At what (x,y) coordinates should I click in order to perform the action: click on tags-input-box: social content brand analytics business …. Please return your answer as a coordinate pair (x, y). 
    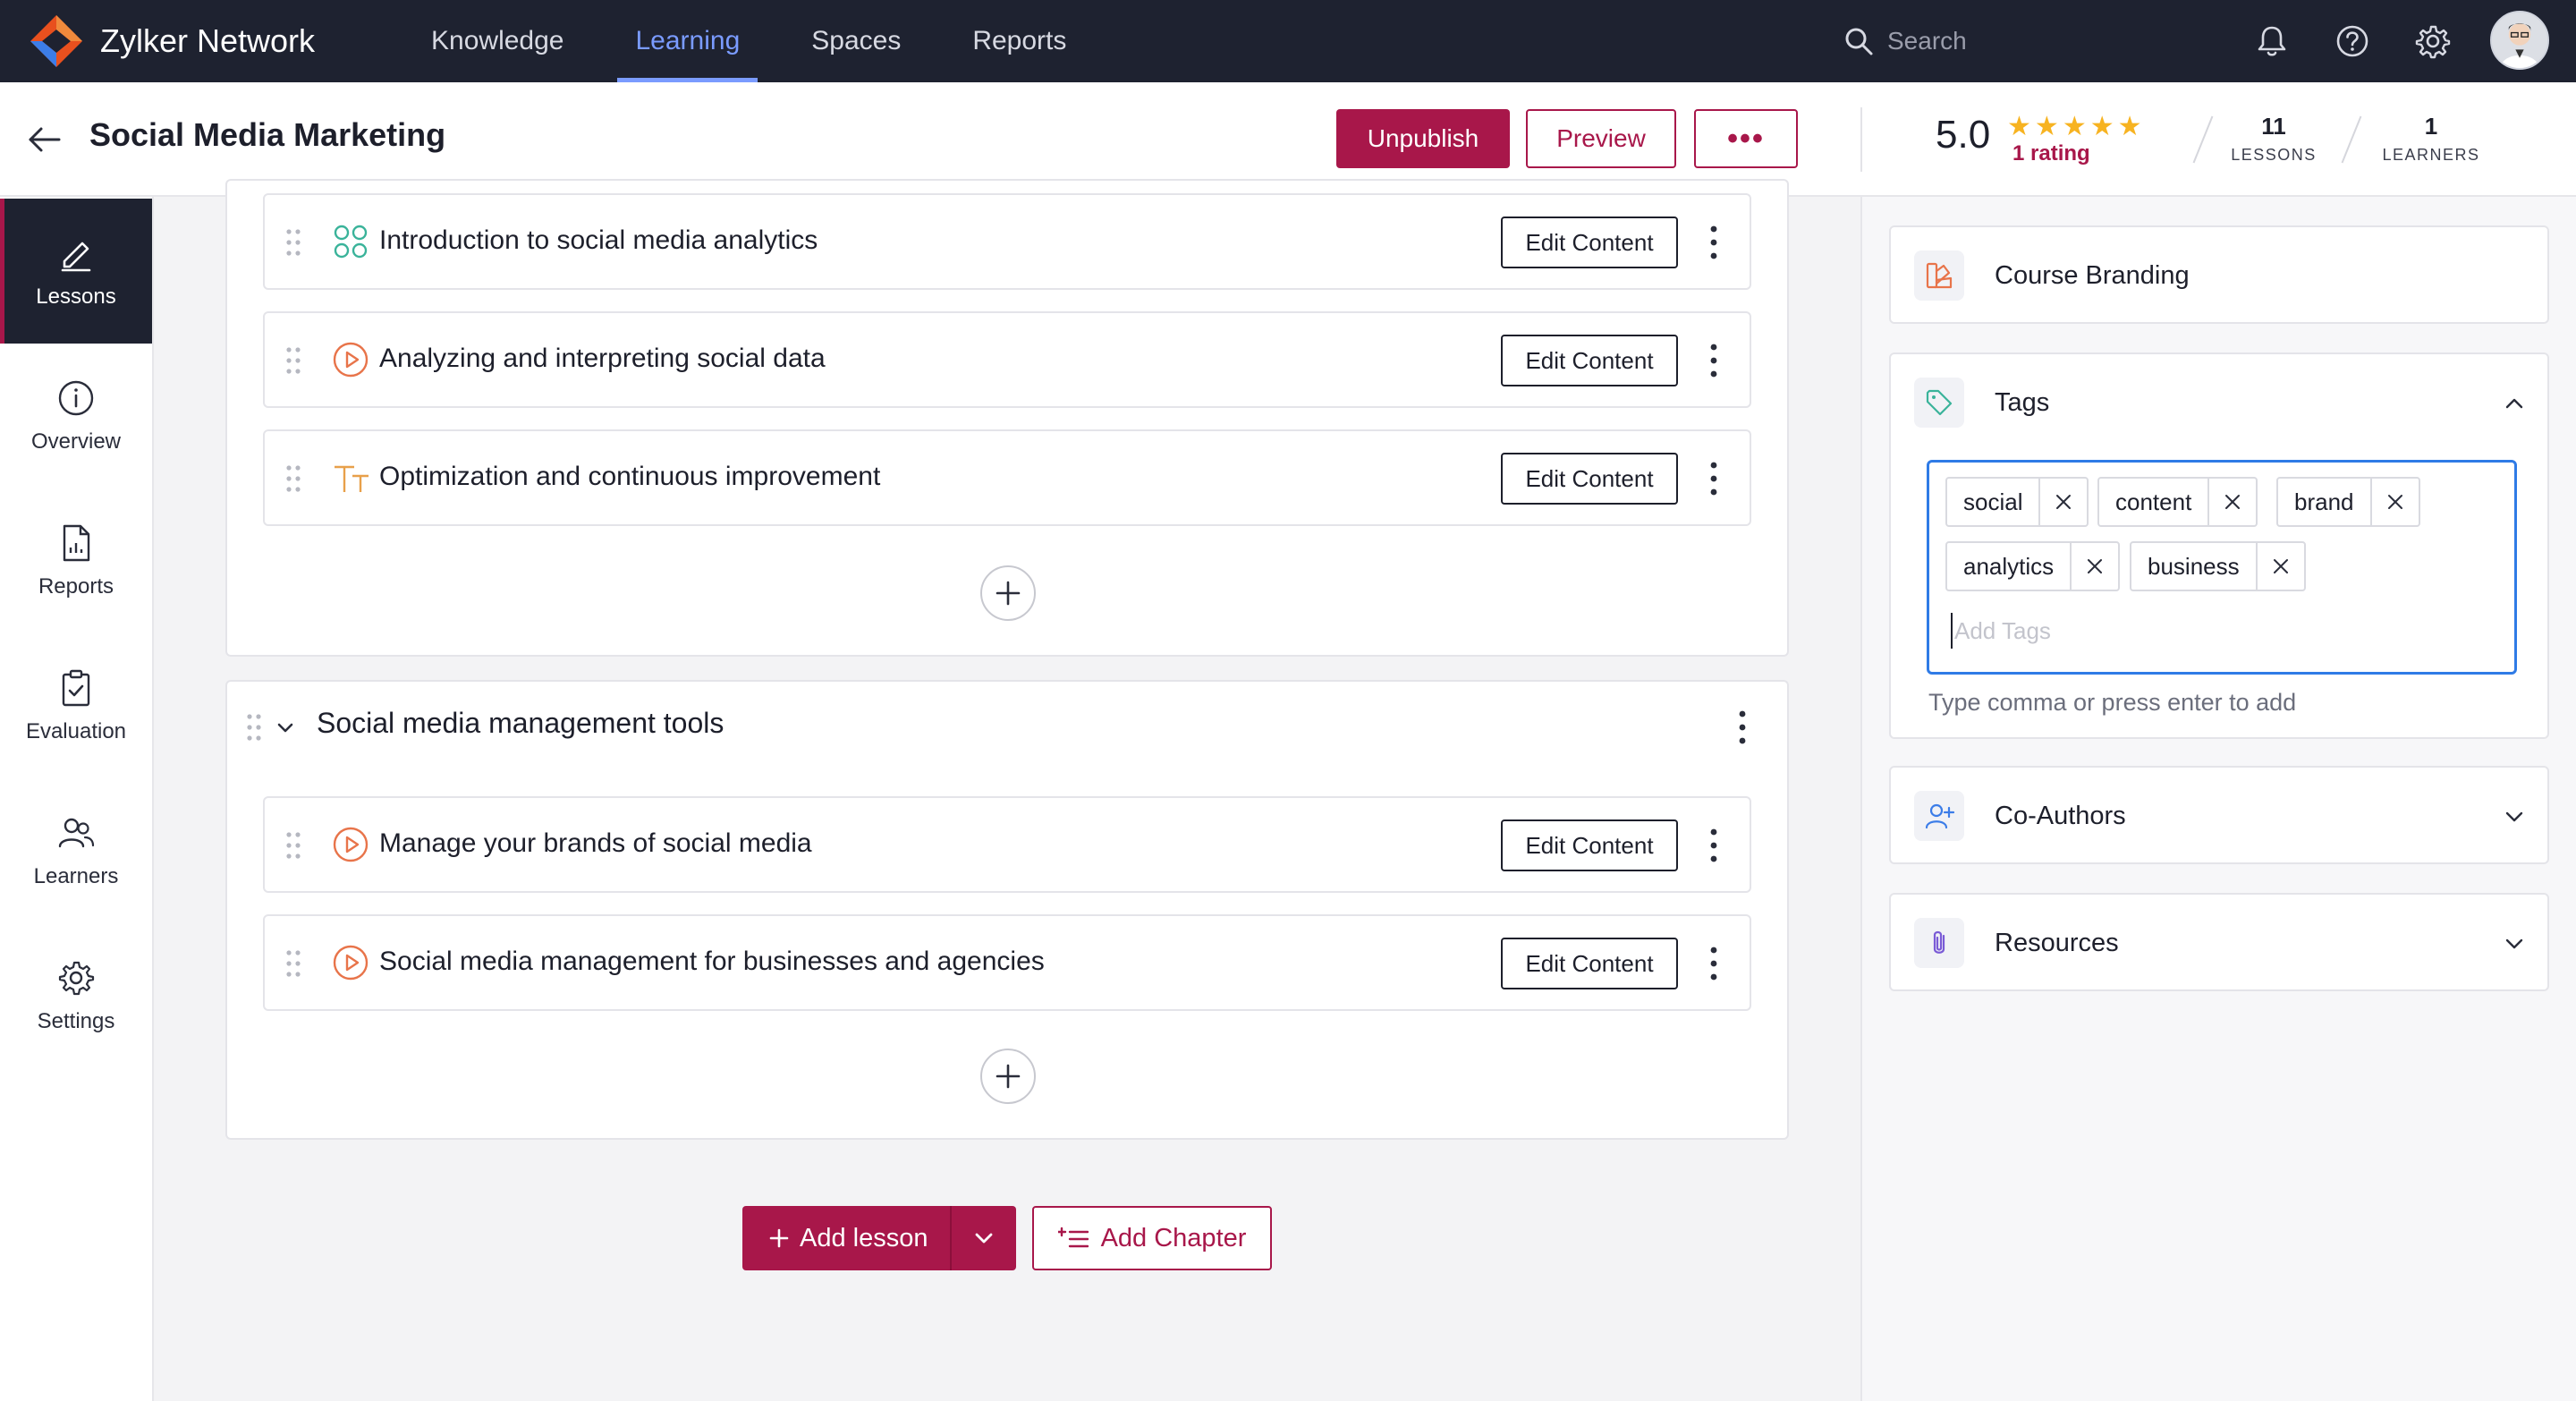
    Looking at the image, I should click on (2222, 567).